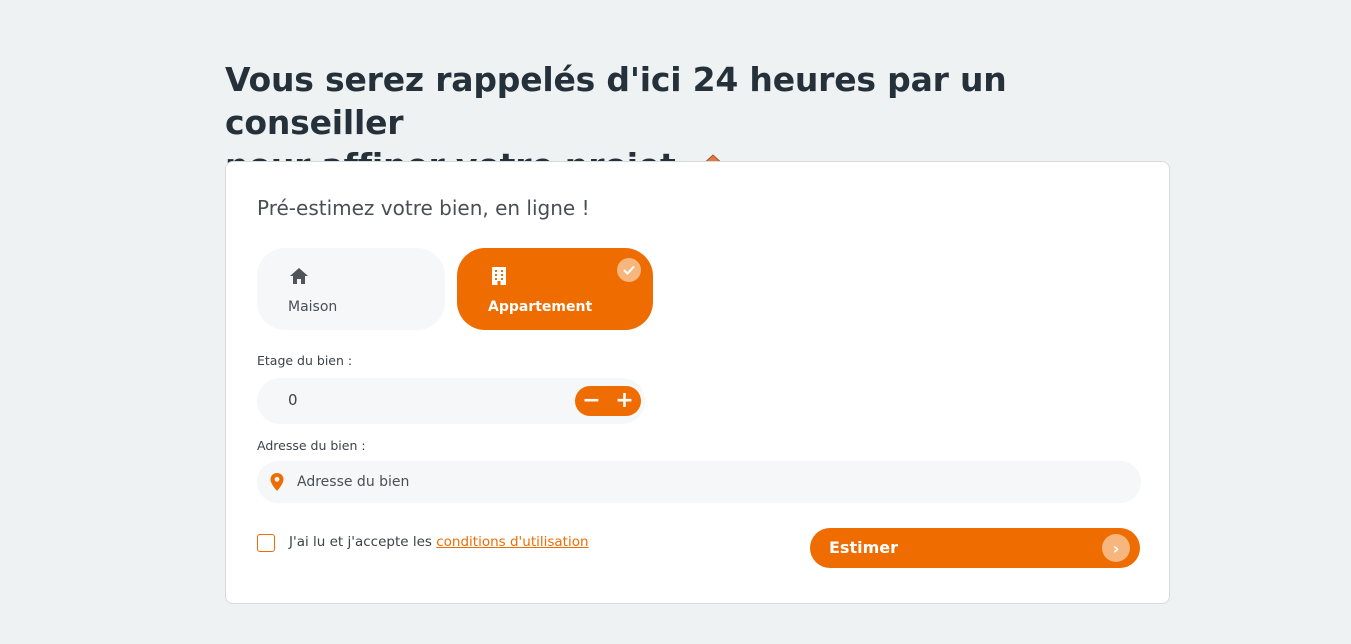 The image size is (1351, 644). What do you see at coordinates (277, 482) in the screenshot?
I see `map-pin-icon` at bounding box center [277, 482].